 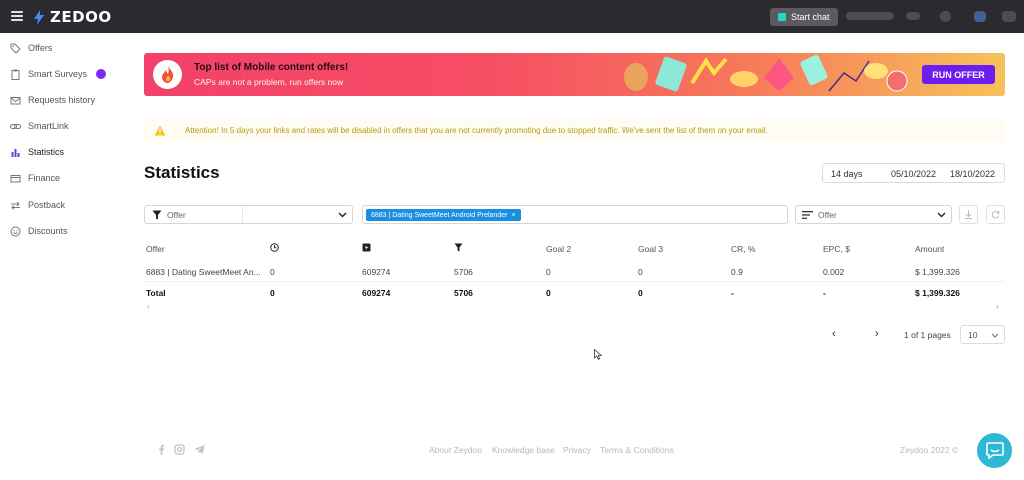 What do you see at coordinates (155, 249) in the screenshot?
I see `col-header-offer: Offer` at bounding box center [155, 249].